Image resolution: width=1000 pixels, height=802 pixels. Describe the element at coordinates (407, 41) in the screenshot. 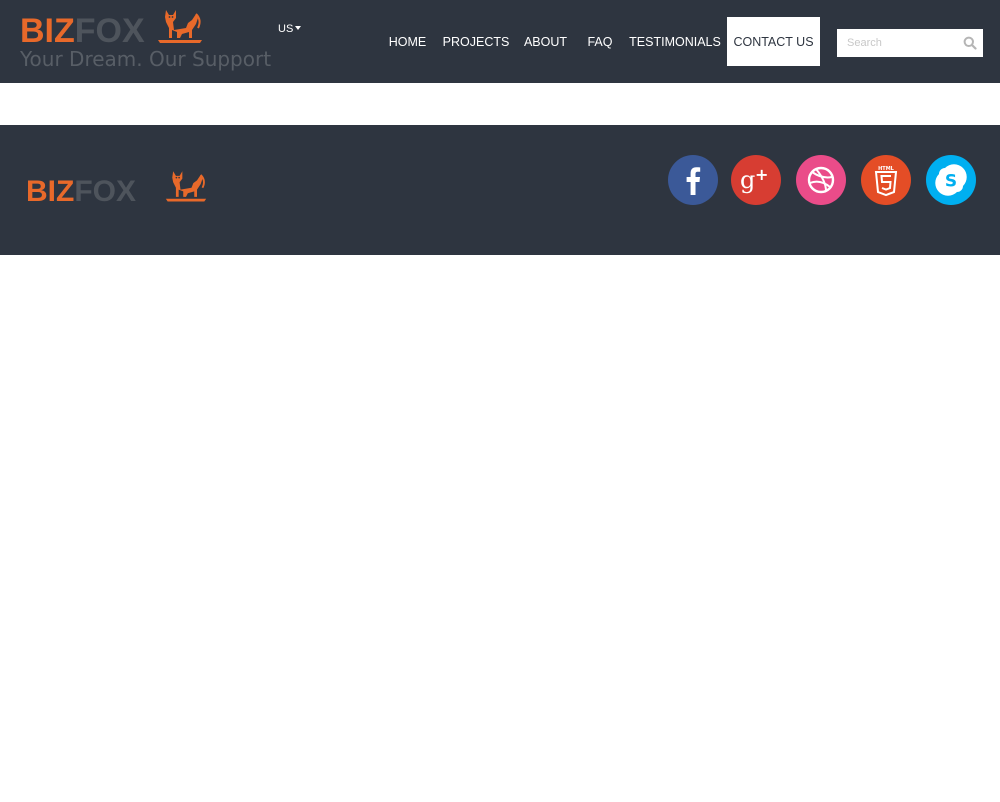

I see `nav-home: HOME` at that location.